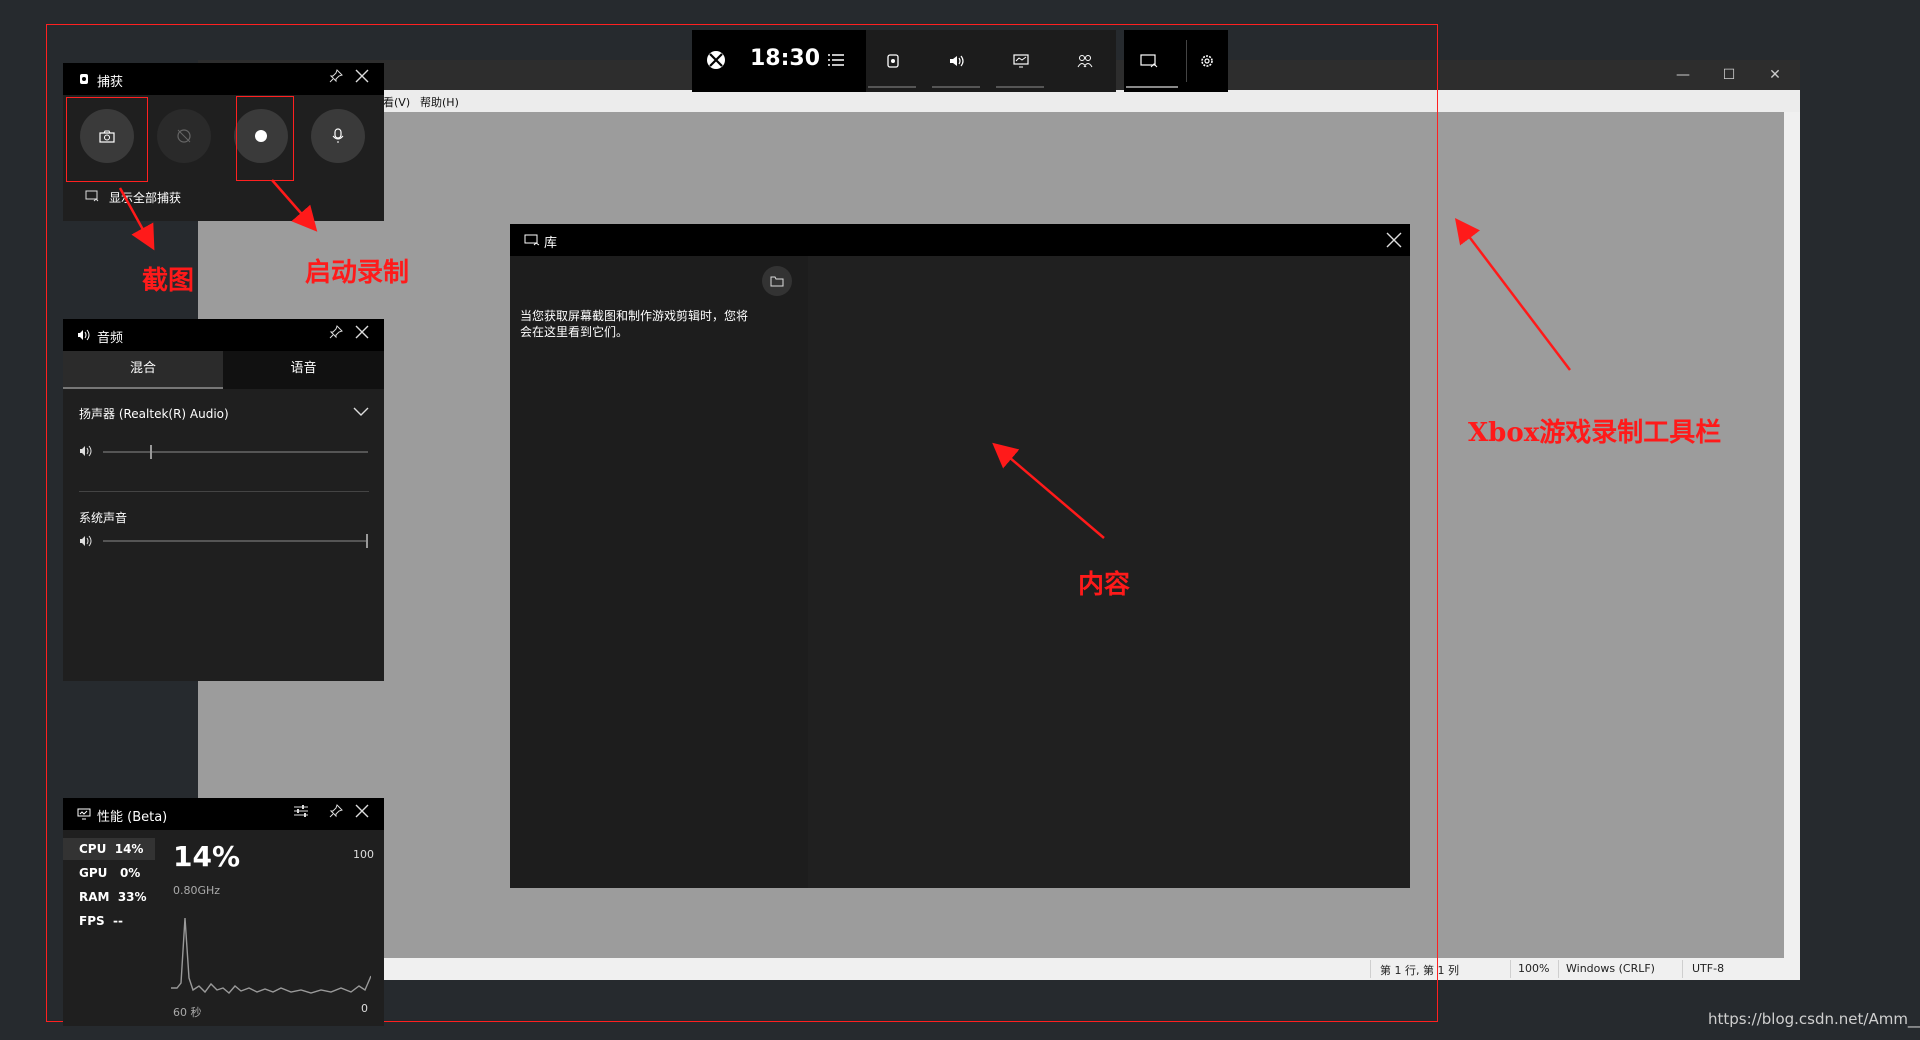 Image resolution: width=1920 pixels, height=1040 pixels. Describe the element at coordinates (168, 281) in the screenshot. I see `annotation-screenshot: 截图` at that location.